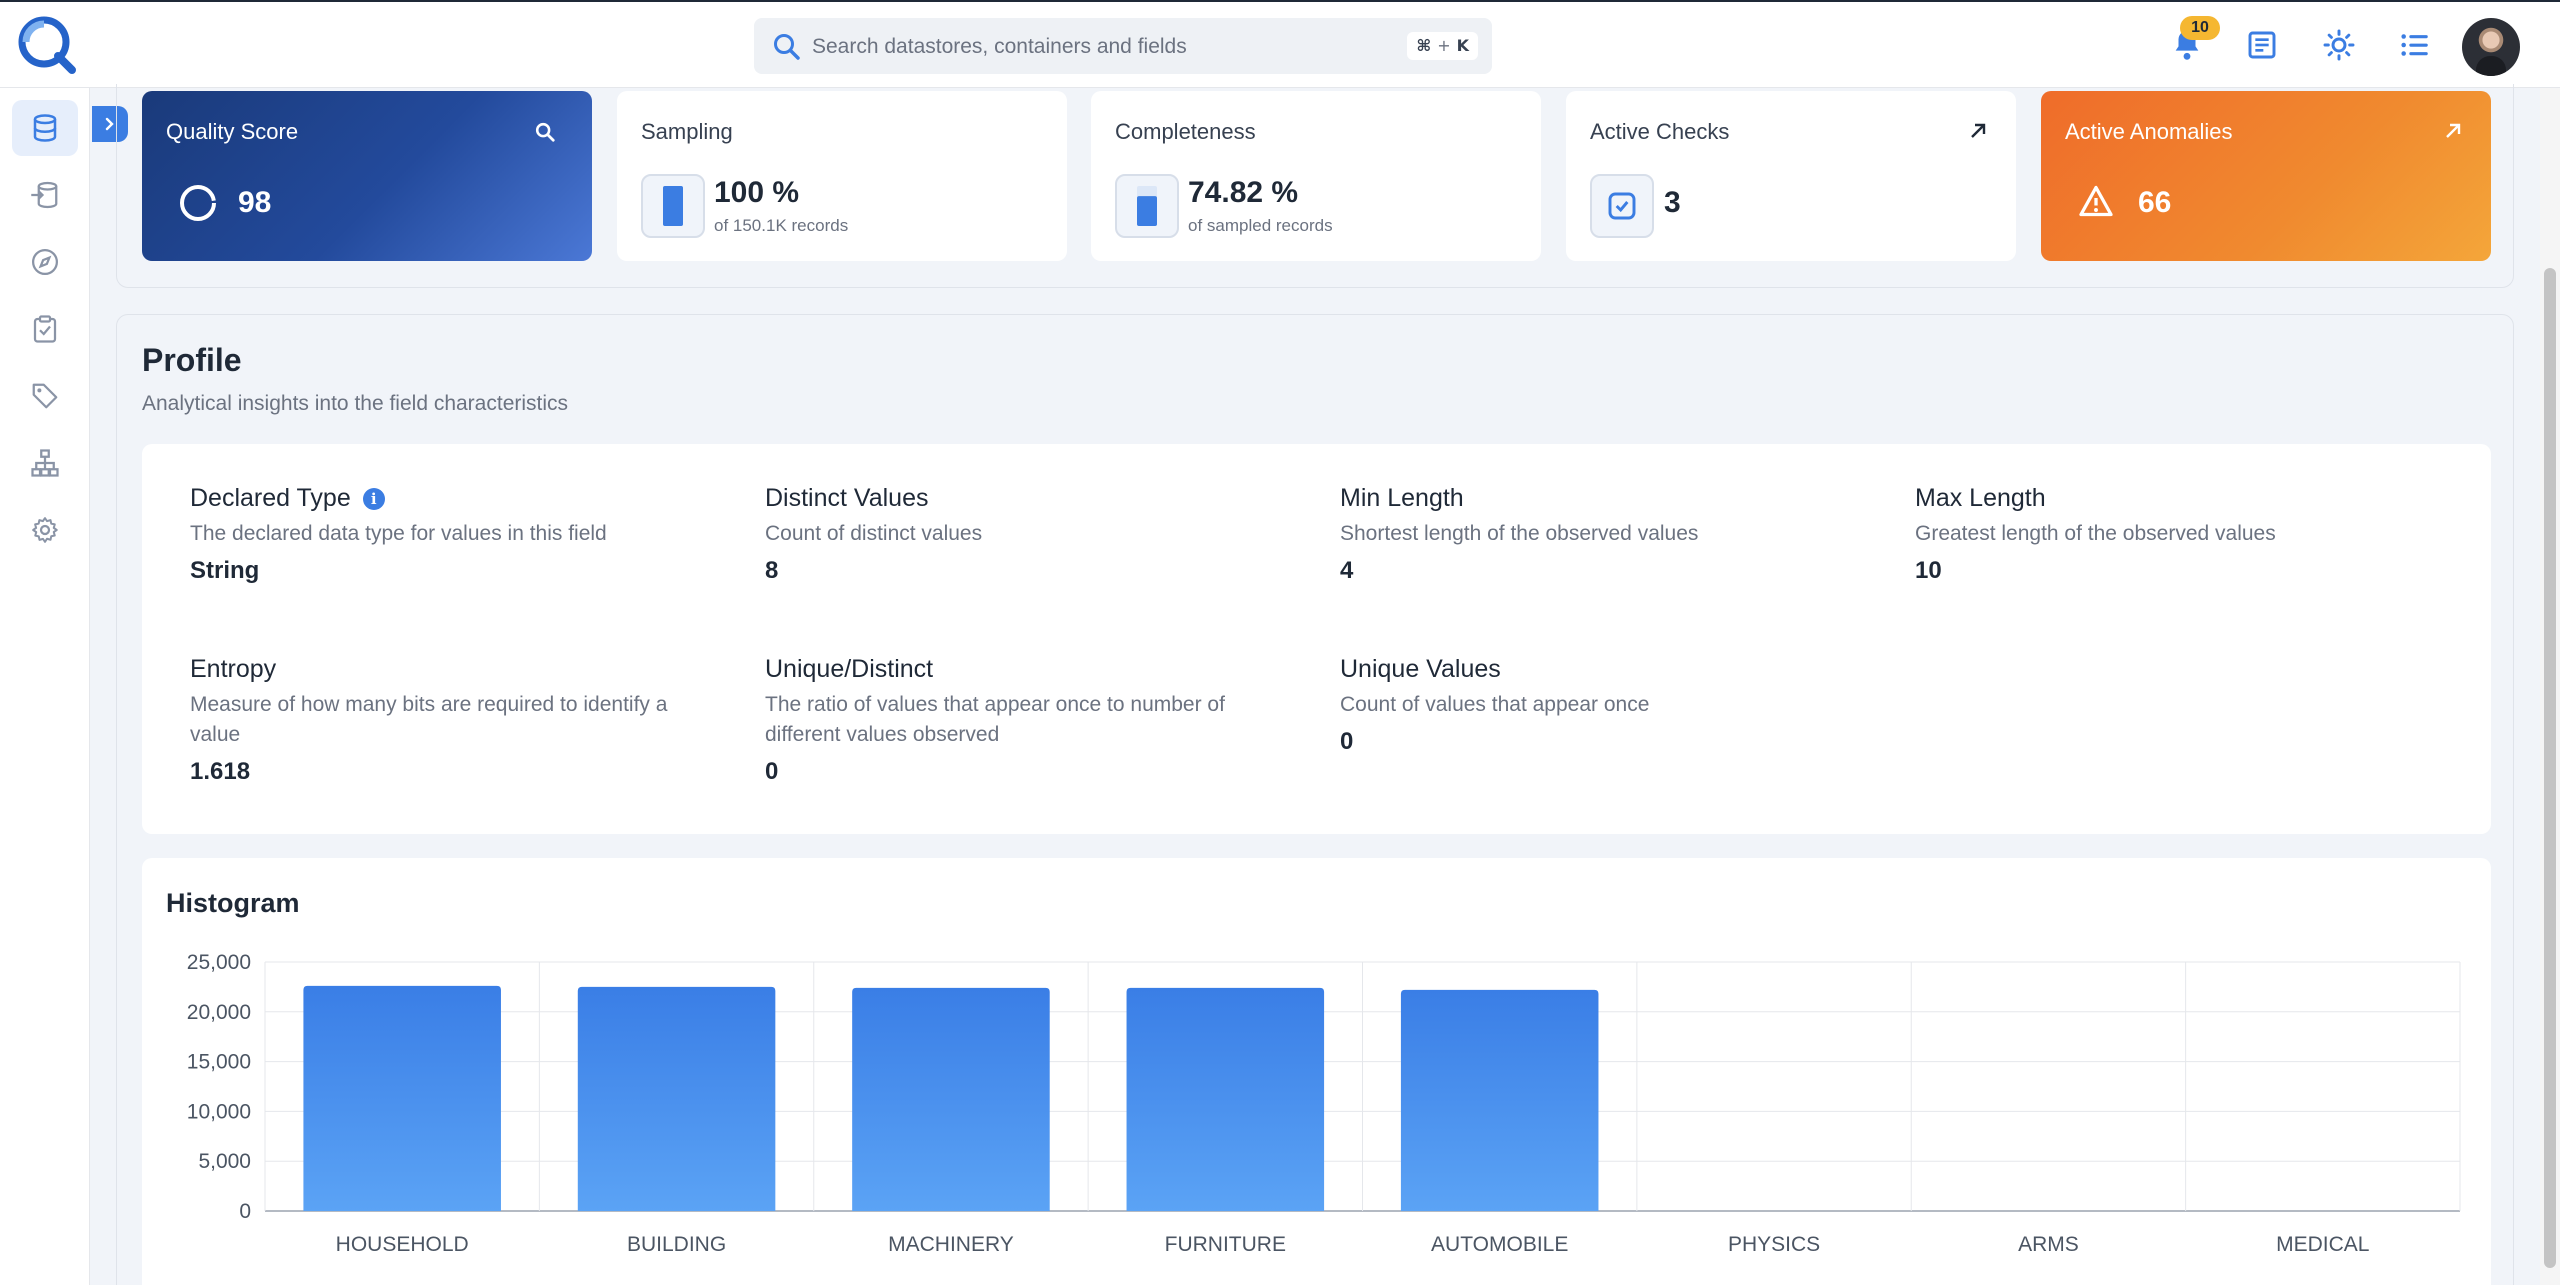  Describe the element at coordinates (2048, 1244) in the screenshot. I see `x-tick-label: ARMS` at that location.